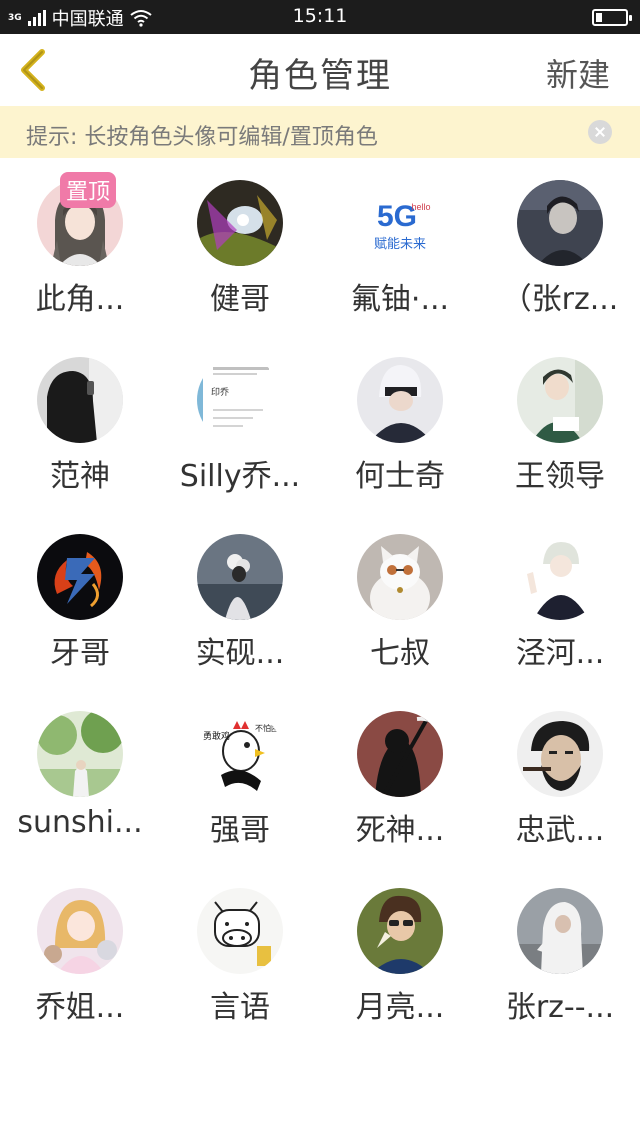  What do you see at coordinates (240, 1007) in the screenshot?
I see `role-name: 言语` at bounding box center [240, 1007].